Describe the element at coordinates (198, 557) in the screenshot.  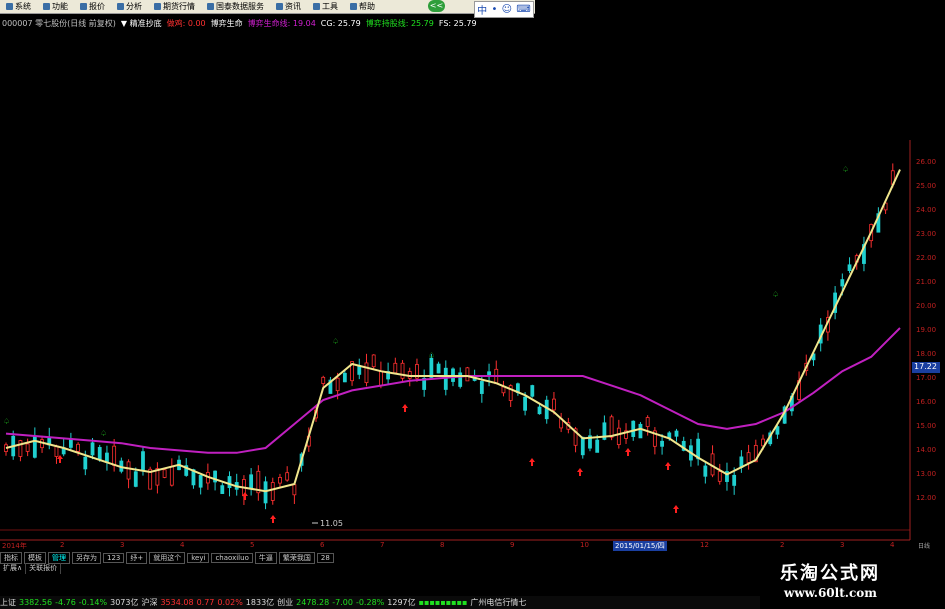
I see `toolbar-button-7: keyi` at that location.